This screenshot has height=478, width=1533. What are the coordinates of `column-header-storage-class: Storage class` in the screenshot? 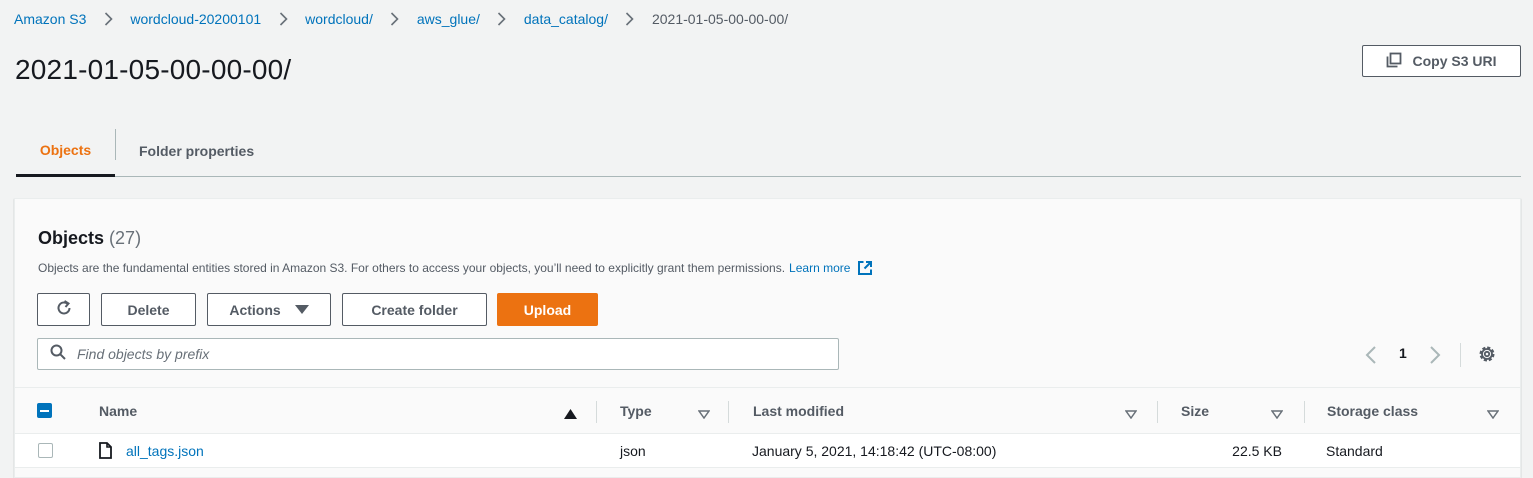 It's located at (1372, 411).